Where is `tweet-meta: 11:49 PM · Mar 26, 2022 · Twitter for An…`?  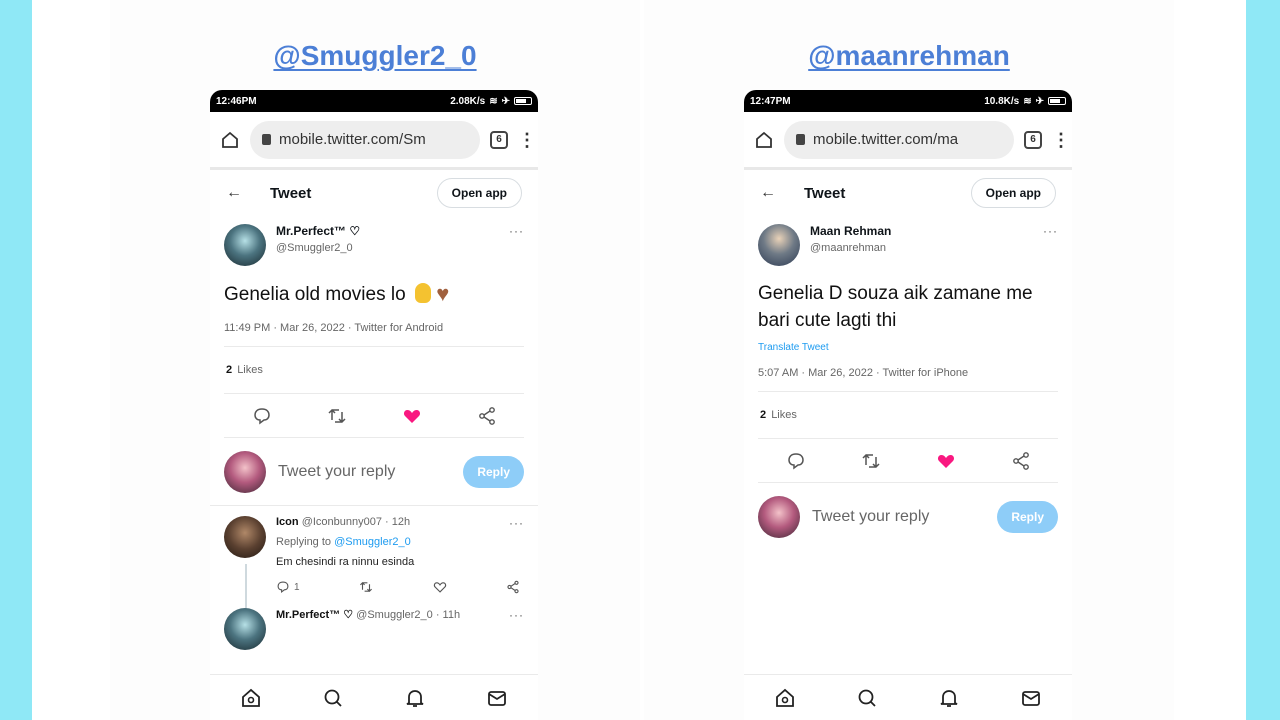
tweet-meta: 11:49 PM · Mar 26, 2022 · Twitter for An… is located at coordinates (374, 327).